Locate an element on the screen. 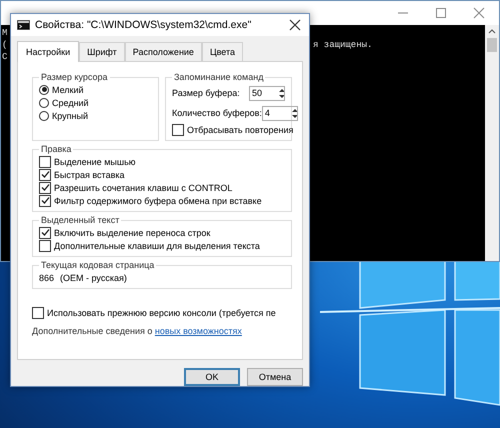  group-title: Выделенный текст is located at coordinates (80, 220).